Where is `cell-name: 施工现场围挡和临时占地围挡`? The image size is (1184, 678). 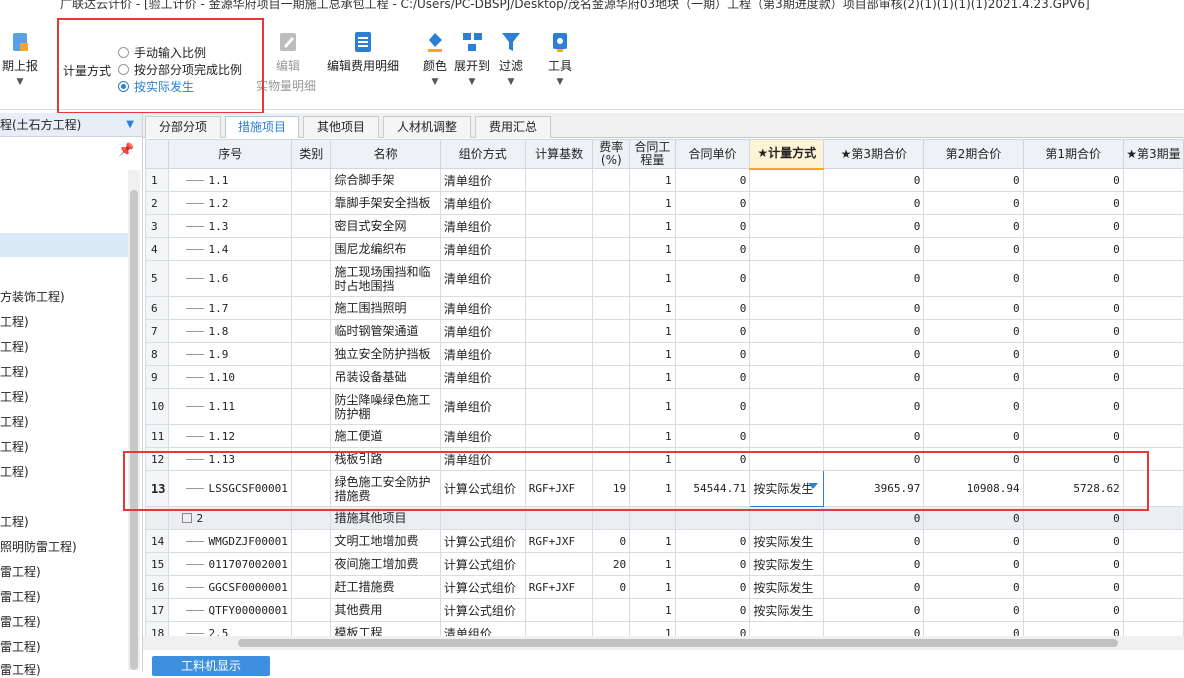 cell-name: 施工现场围挡和临时占地围挡 is located at coordinates (385, 278).